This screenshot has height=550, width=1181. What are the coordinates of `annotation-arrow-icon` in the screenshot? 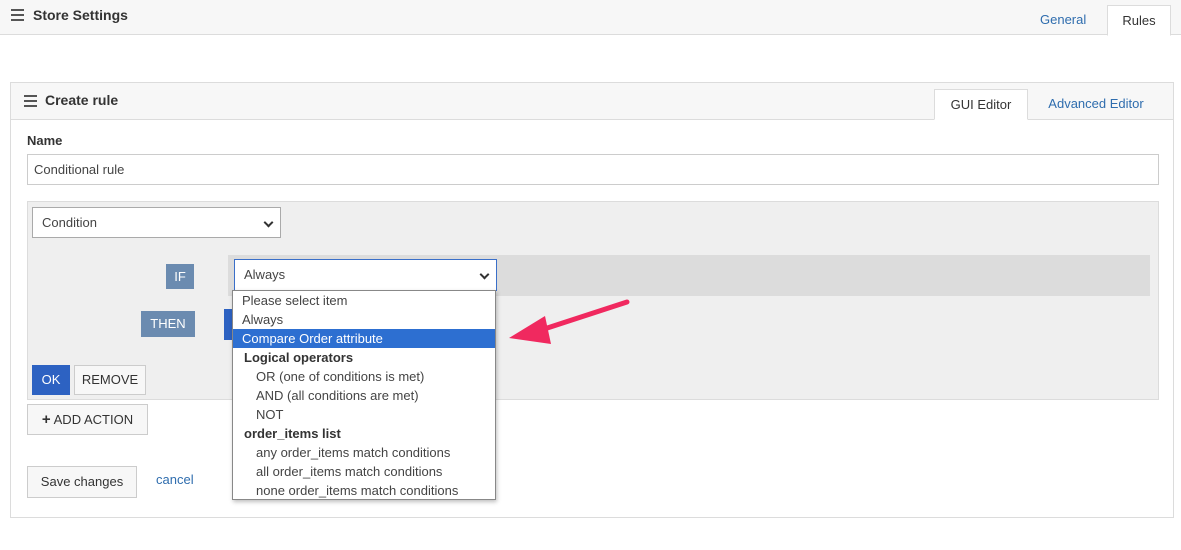 It's located at (569, 321).